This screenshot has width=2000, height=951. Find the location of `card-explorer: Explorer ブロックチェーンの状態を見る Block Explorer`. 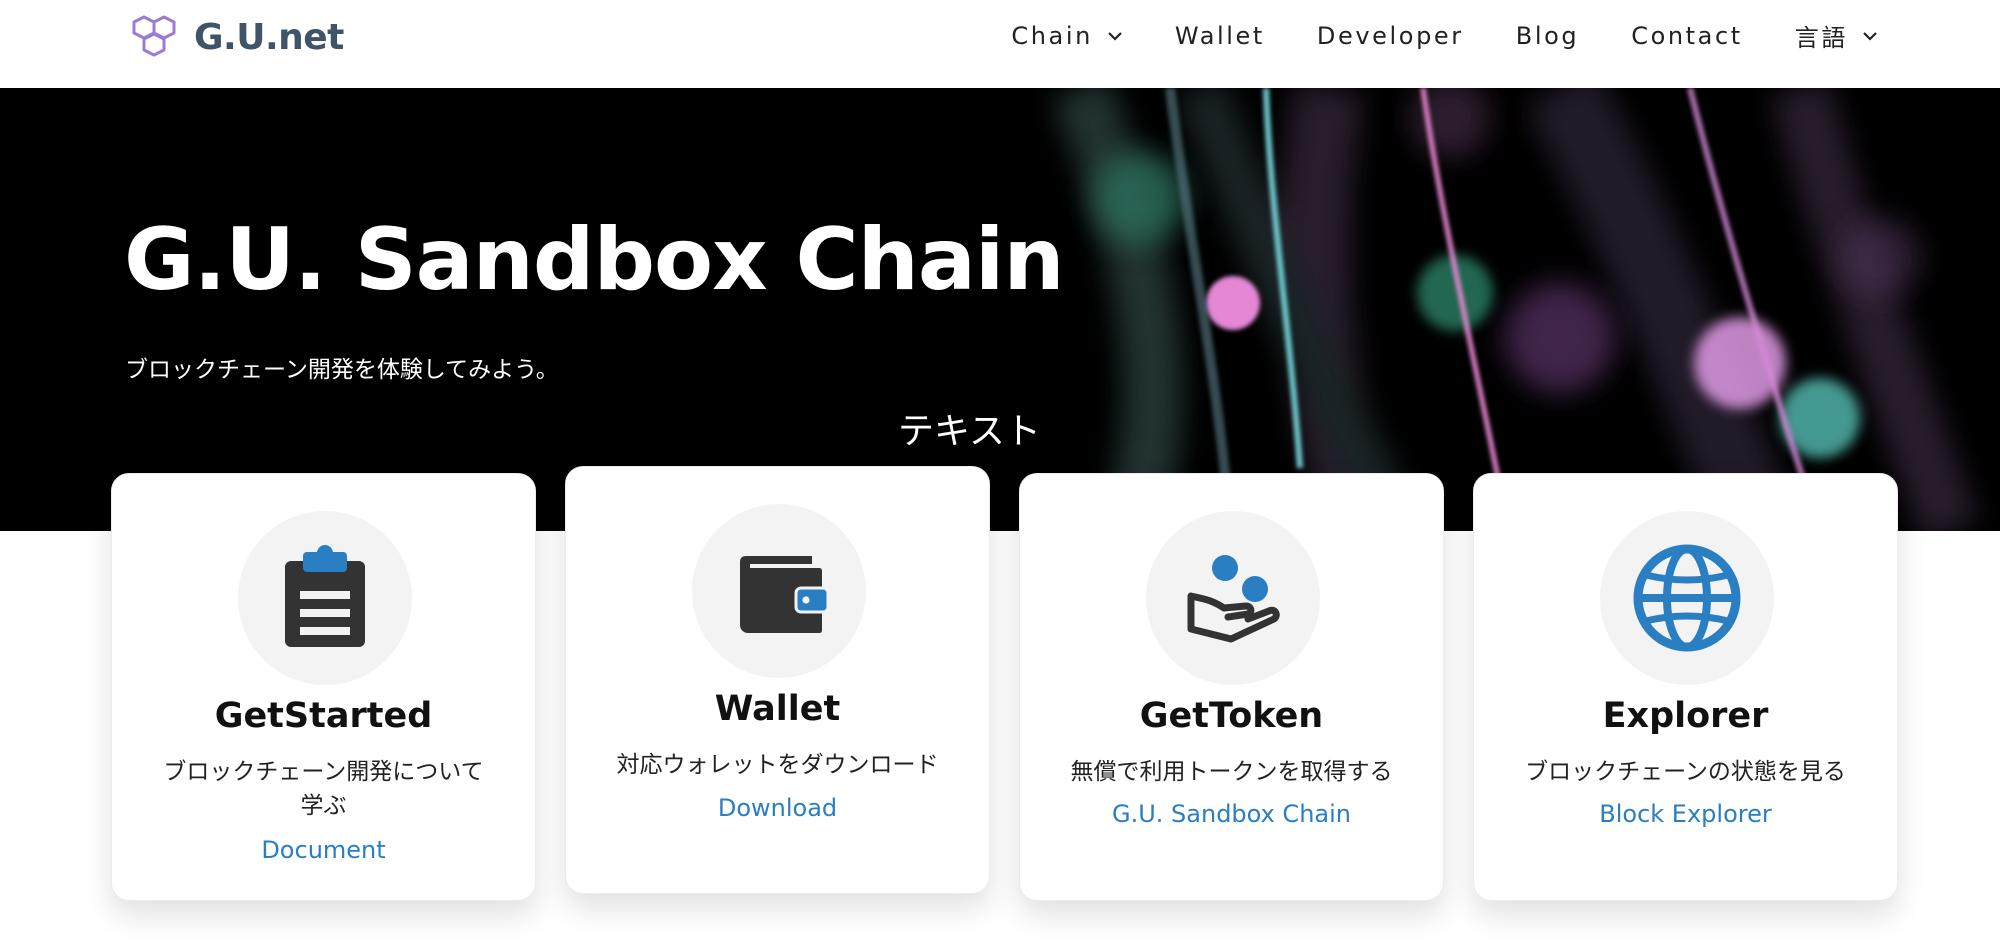

card-explorer: Explorer ブロックチェーンの状態を見る Block Explorer is located at coordinates (1685, 687).